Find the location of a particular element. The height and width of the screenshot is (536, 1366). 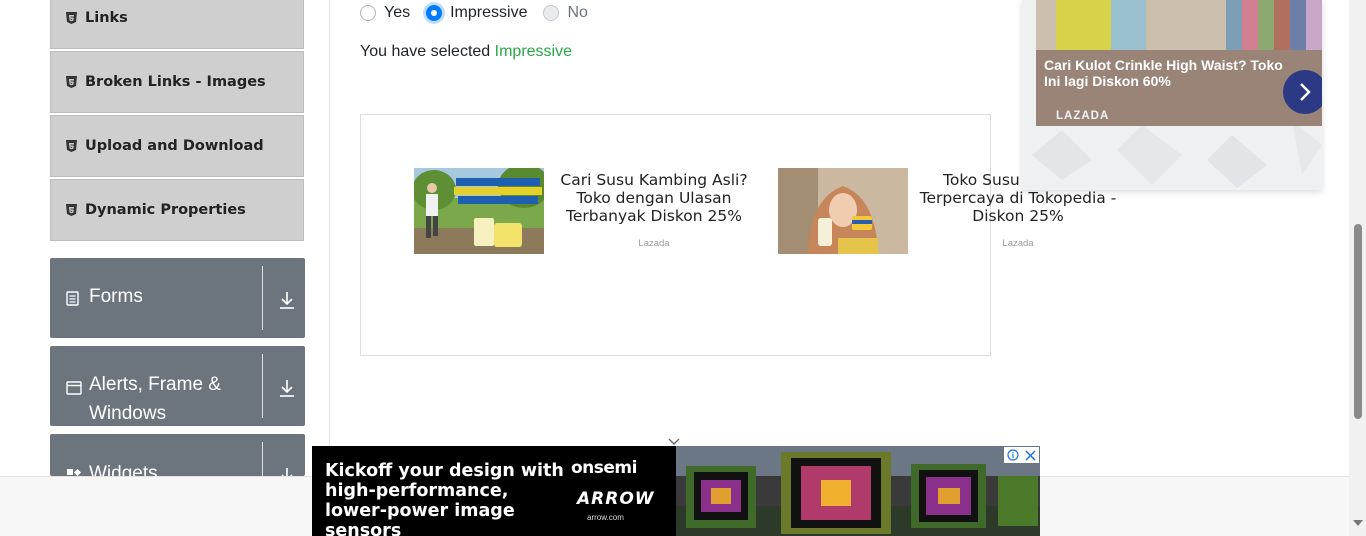

sidebar-group-label: Alerts, Frame & is located at coordinates (155, 384).